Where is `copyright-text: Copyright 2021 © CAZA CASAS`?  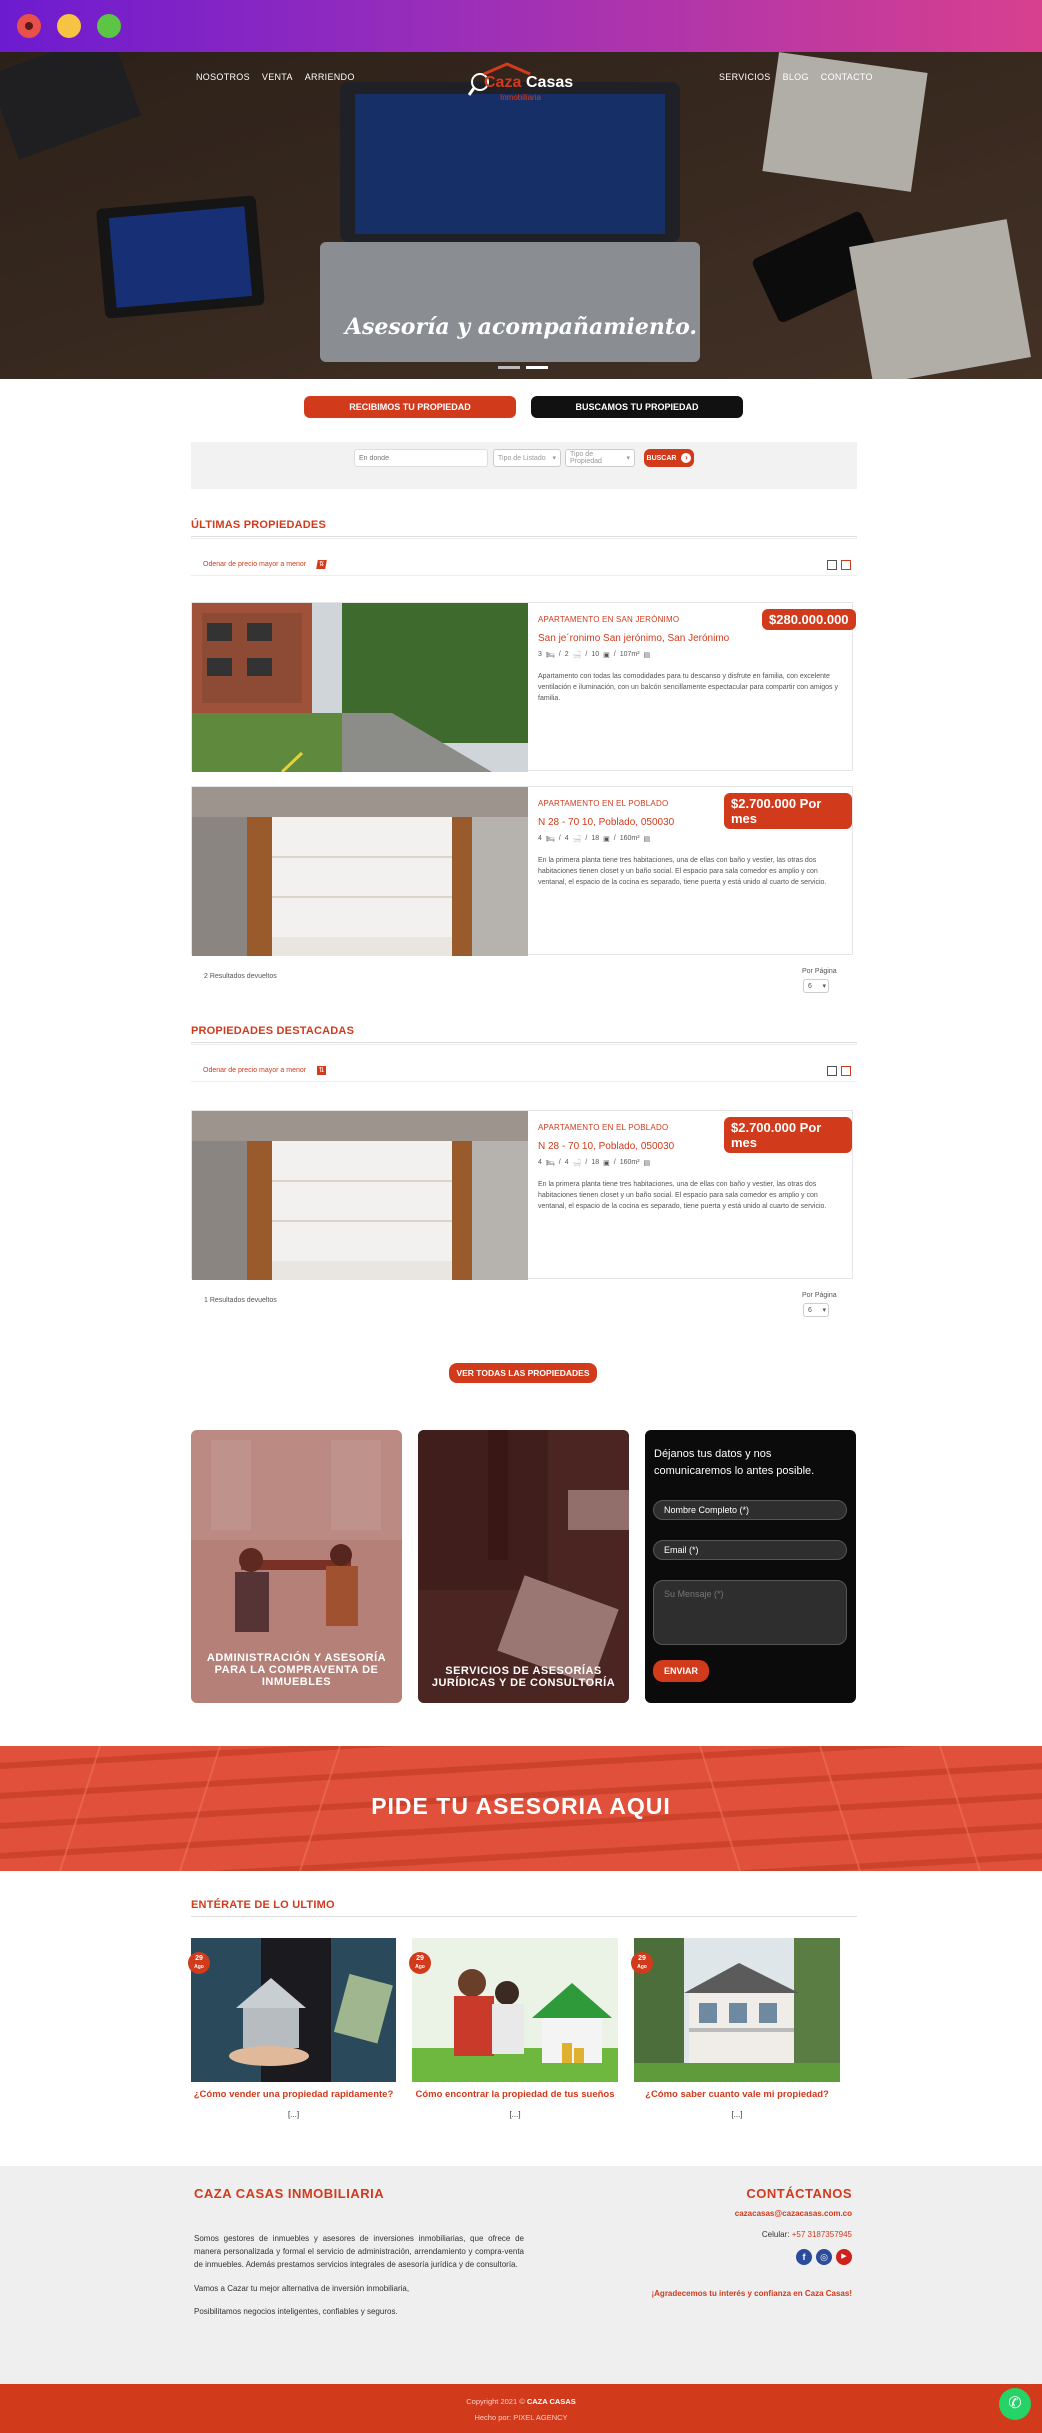 copyright-text: Copyright 2021 © CAZA CASAS is located at coordinates (521, 2401).